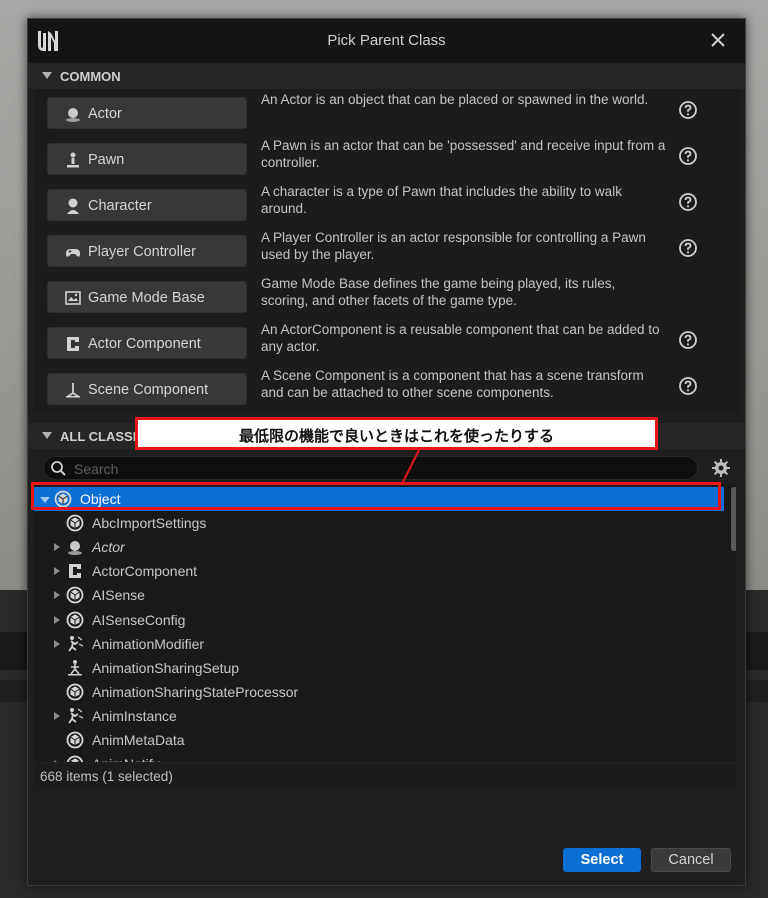  What do you see at coordinates (75, 667) in the screenshot?
I see `animation-sharing-icon` at bounding box center [75, 667].